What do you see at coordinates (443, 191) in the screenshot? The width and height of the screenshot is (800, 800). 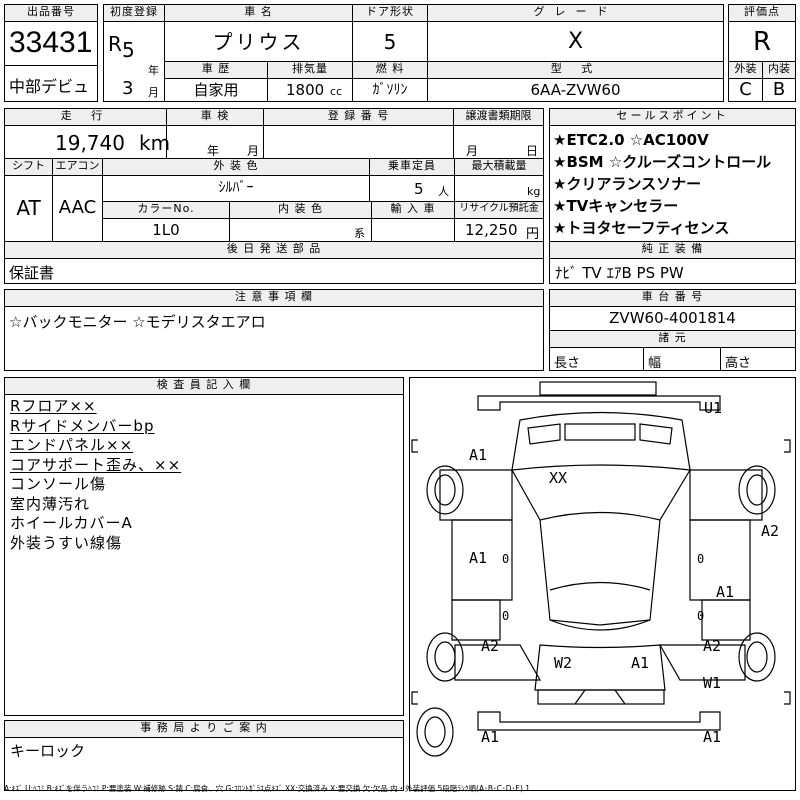 I see `capacity-unit: 人` at bounding box center [443, 191].